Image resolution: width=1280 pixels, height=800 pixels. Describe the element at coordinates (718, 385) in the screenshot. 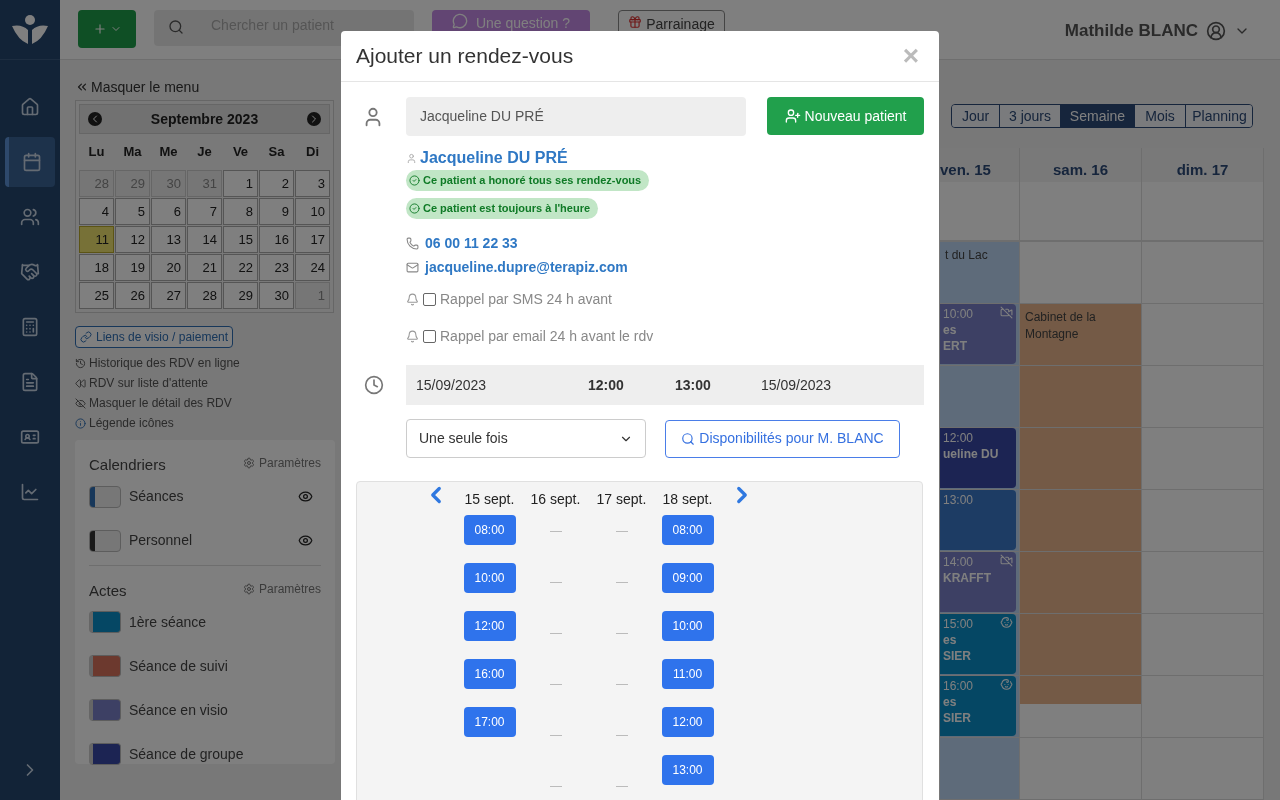

I see `end-time: 13:00` at that location.